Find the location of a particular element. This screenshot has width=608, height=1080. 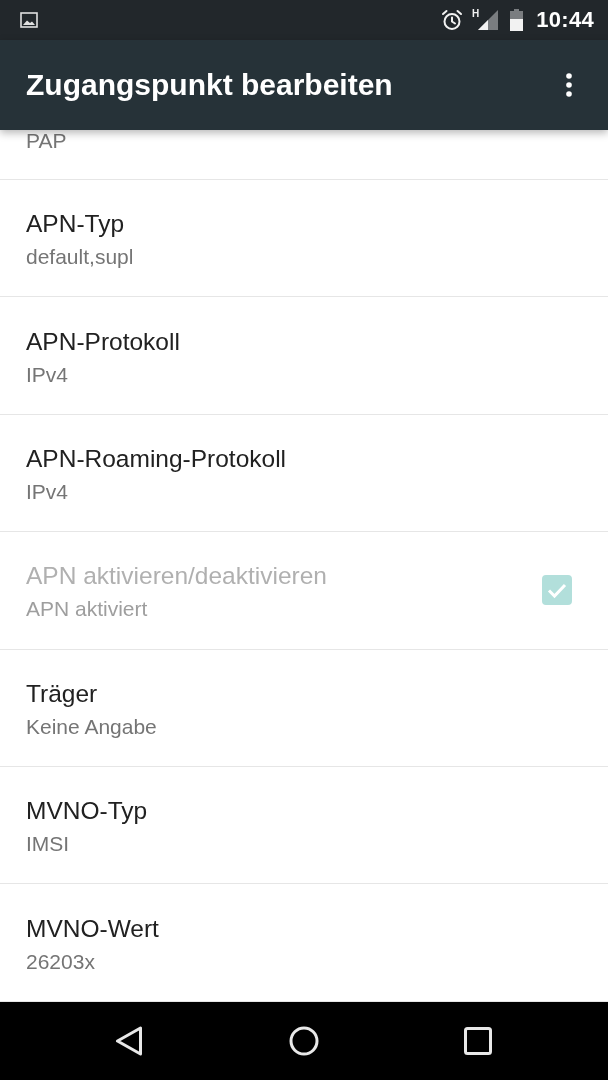

screen-title: Zugangspunkt bearbeiten is located at coordinates (210, 85).